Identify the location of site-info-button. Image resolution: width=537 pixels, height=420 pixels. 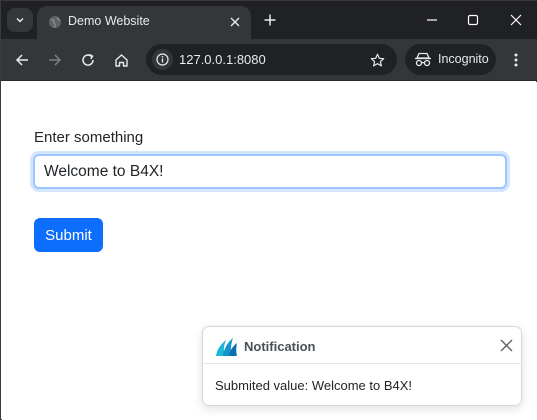
(162, 59).